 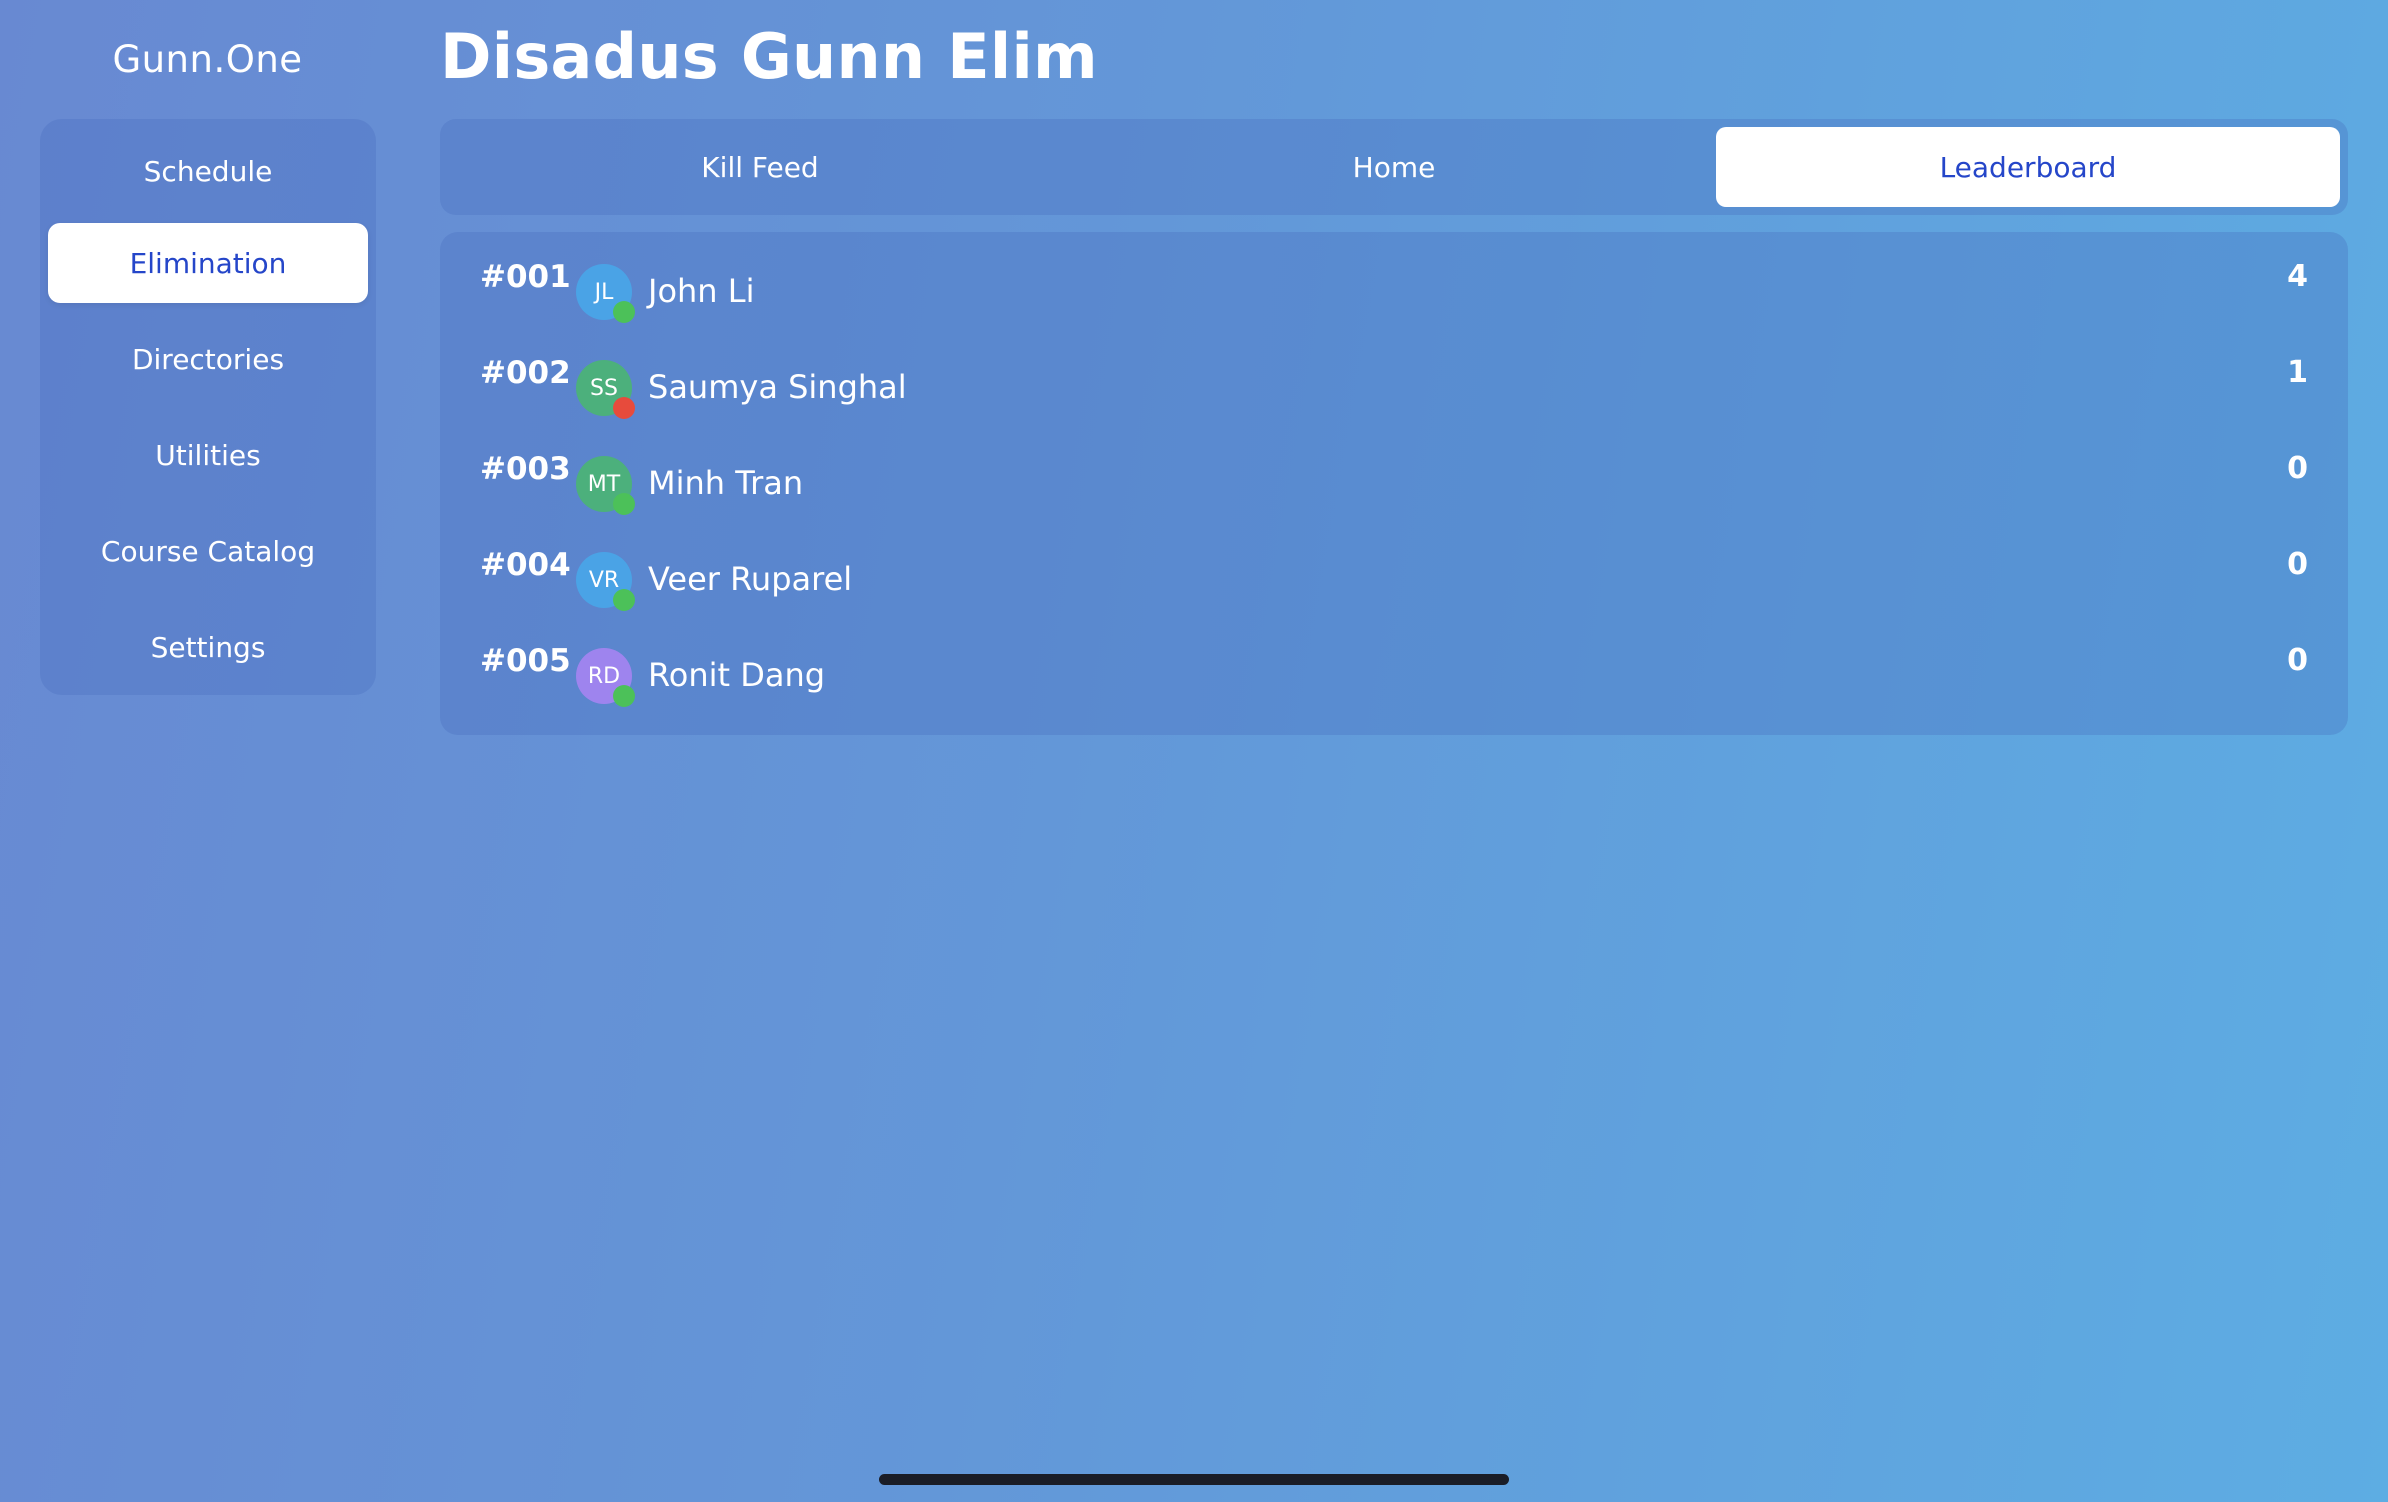 I want to click on sidebar-item-directories: Directories, so click(x=208, y=359).